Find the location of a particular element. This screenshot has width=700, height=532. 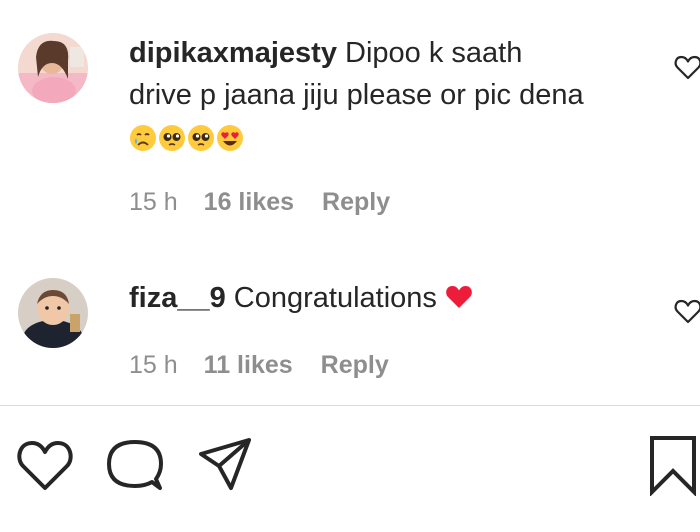

heart-eyes-face-icon is located at coordinates (230, 138).